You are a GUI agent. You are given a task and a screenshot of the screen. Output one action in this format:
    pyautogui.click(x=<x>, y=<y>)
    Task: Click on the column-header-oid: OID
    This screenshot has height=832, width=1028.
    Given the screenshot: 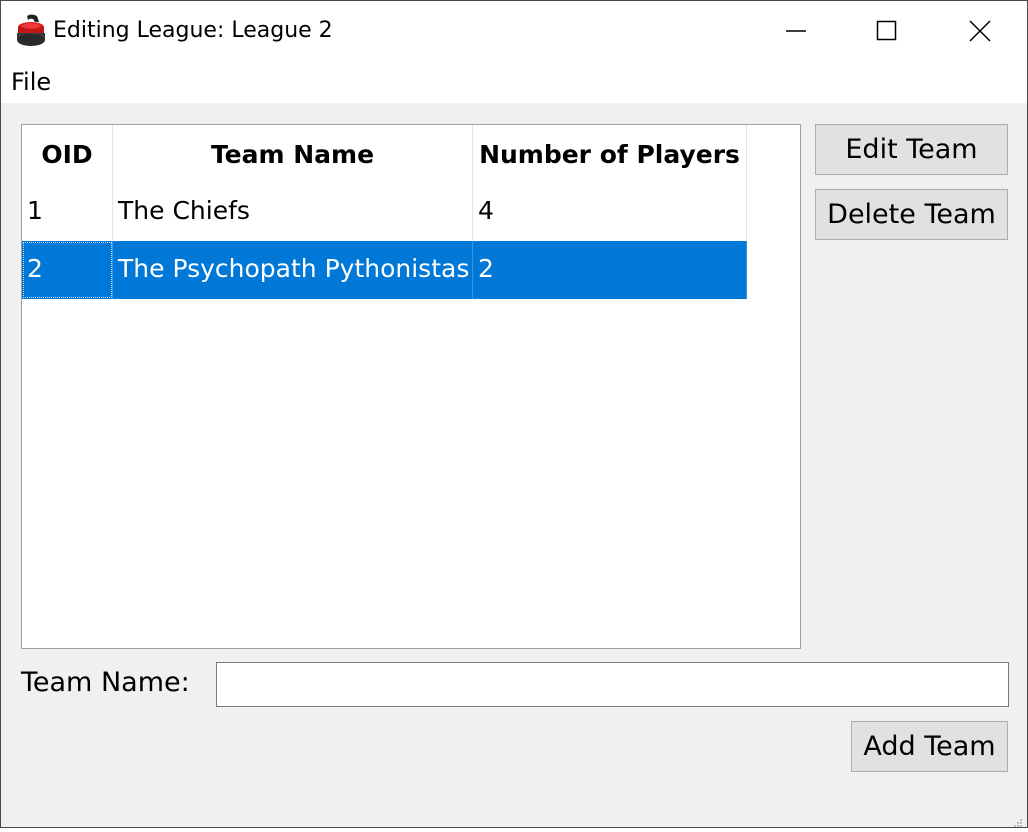 What is the action you would take?
    pyautogui.click(x=67, y=156)
    